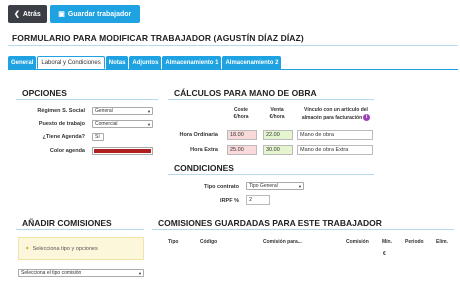  Describe the element at coordinates (258, 200) in the screenshot. I see `irpf-input: 2` at that location.